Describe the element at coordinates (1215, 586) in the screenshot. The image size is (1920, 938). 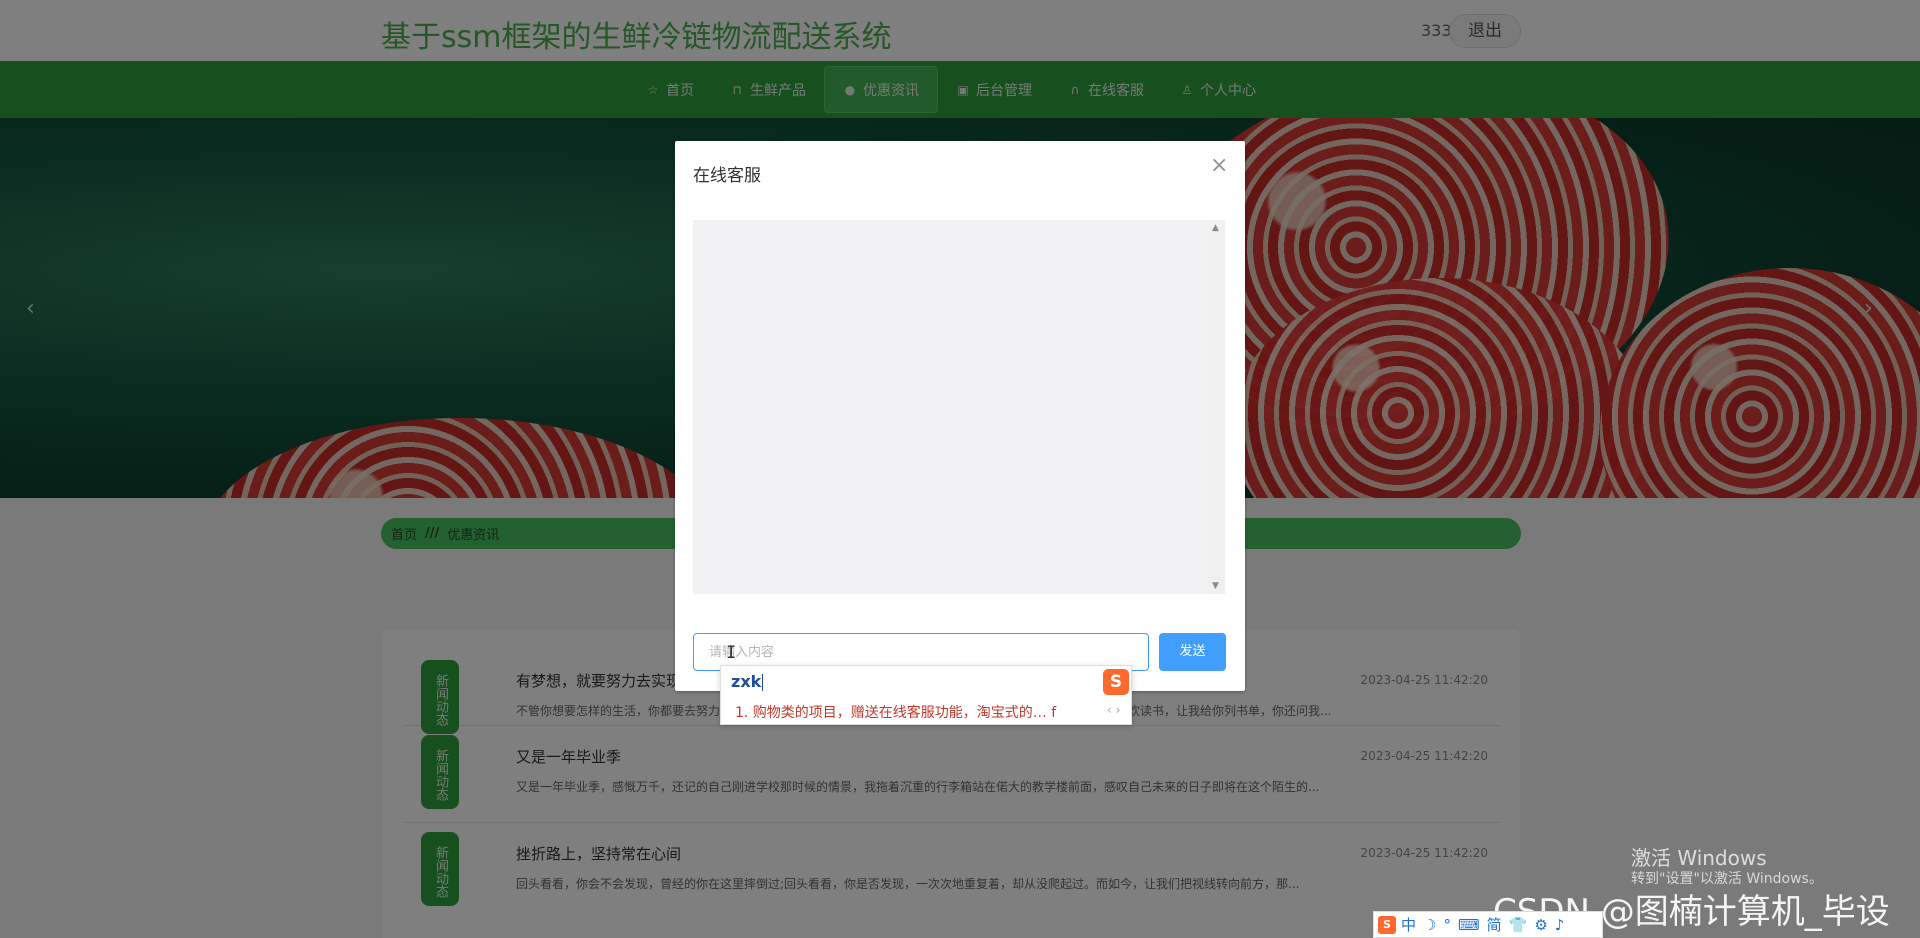
I see `scroll-down-icon: ▼` at that location.